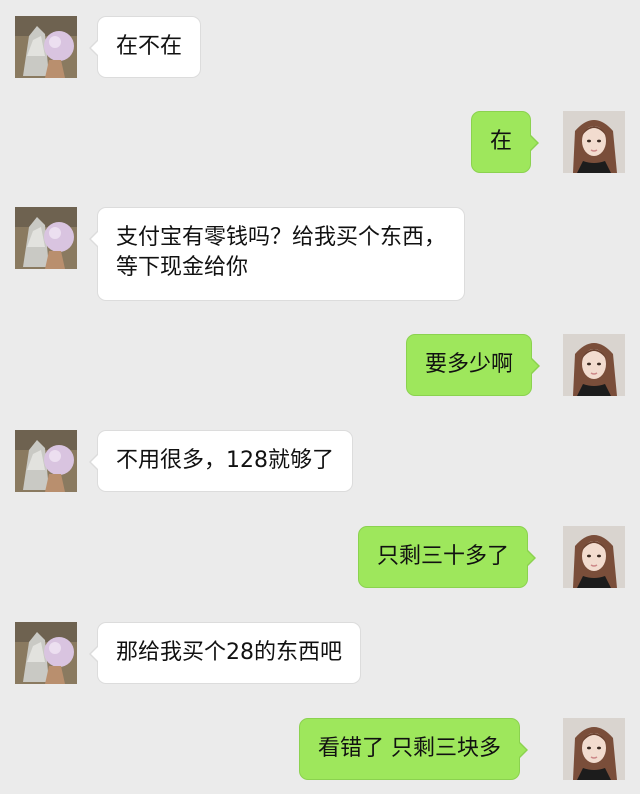 The width and height of the screenshot is (640, 794). I want to click on message-text: 等下现金给你, so click(182, 267).